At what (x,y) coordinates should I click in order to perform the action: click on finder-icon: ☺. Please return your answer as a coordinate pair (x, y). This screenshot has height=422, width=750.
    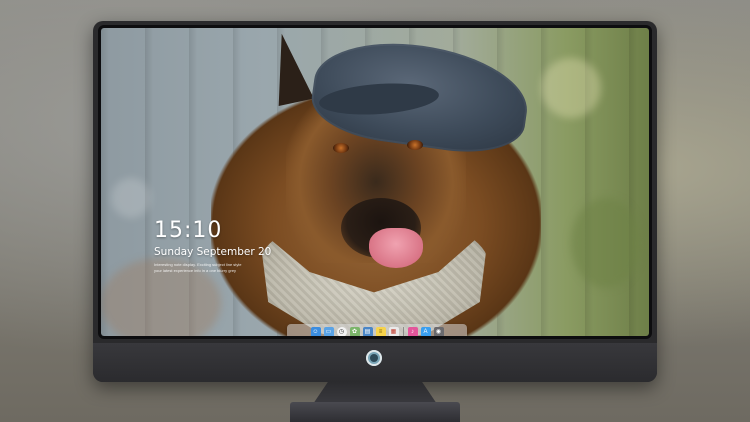
    Looking at the image, I should click on (315, 331).